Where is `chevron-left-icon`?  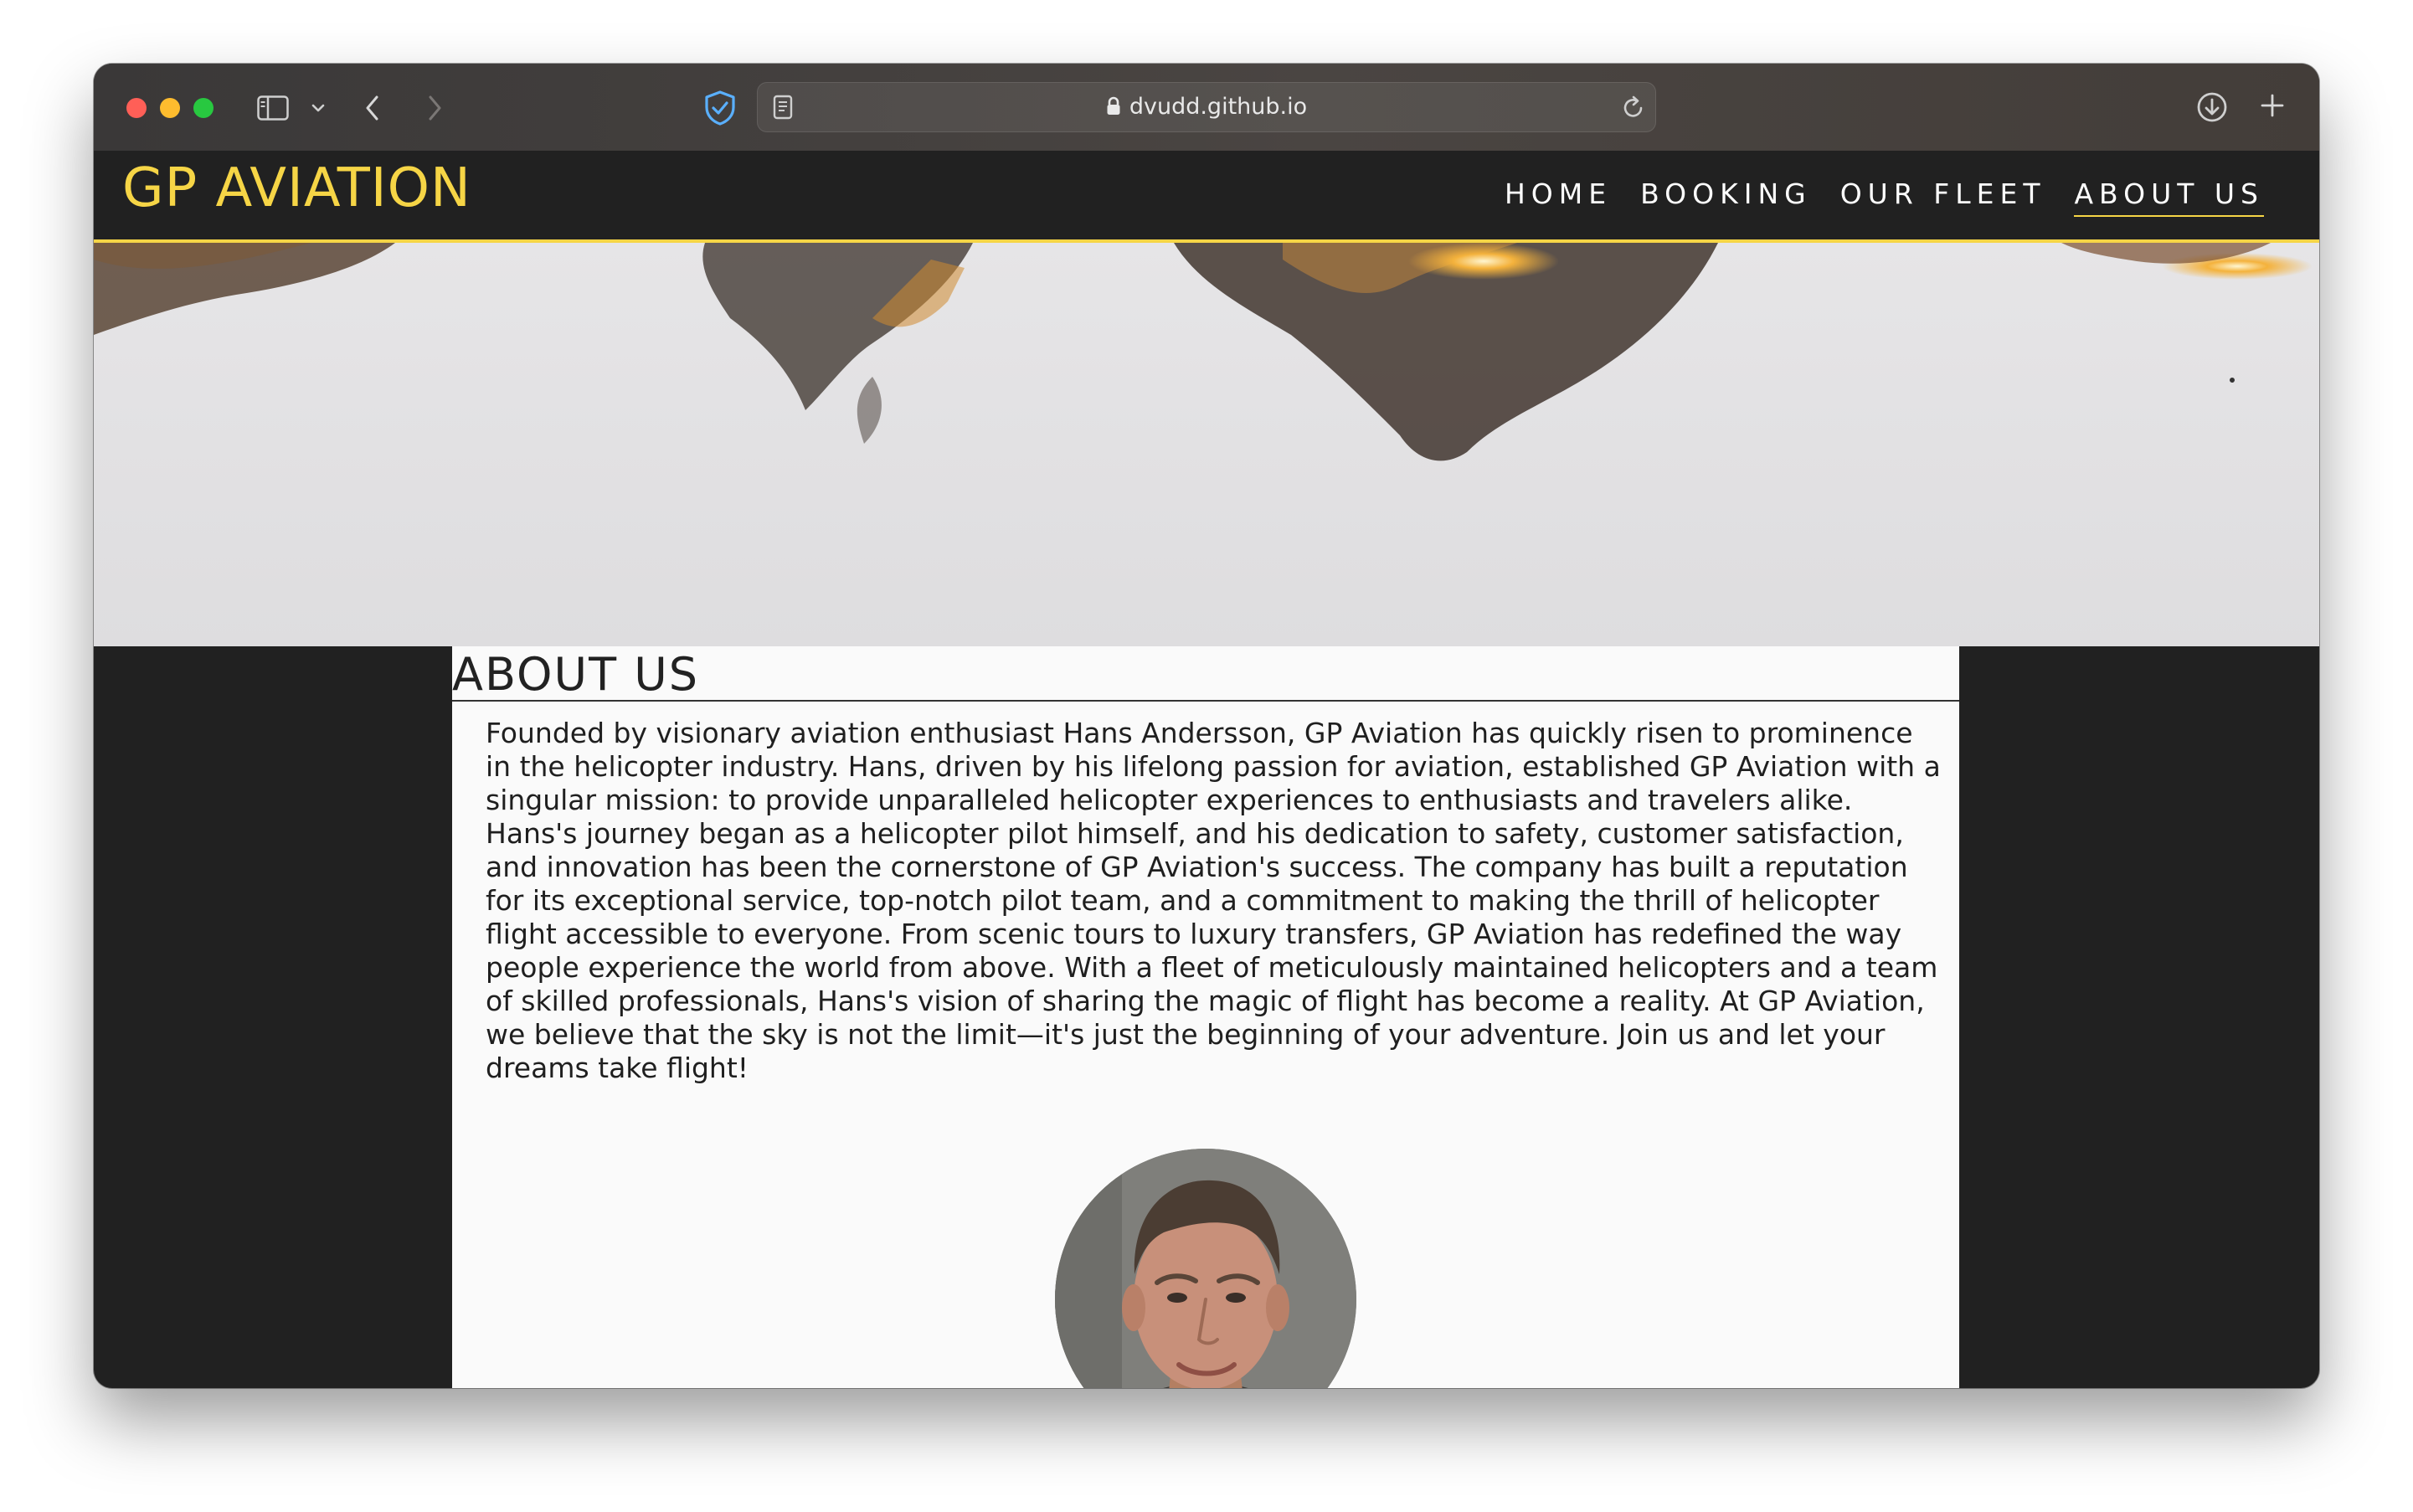 chevron-left-icon is located at coordinates (372, 108).